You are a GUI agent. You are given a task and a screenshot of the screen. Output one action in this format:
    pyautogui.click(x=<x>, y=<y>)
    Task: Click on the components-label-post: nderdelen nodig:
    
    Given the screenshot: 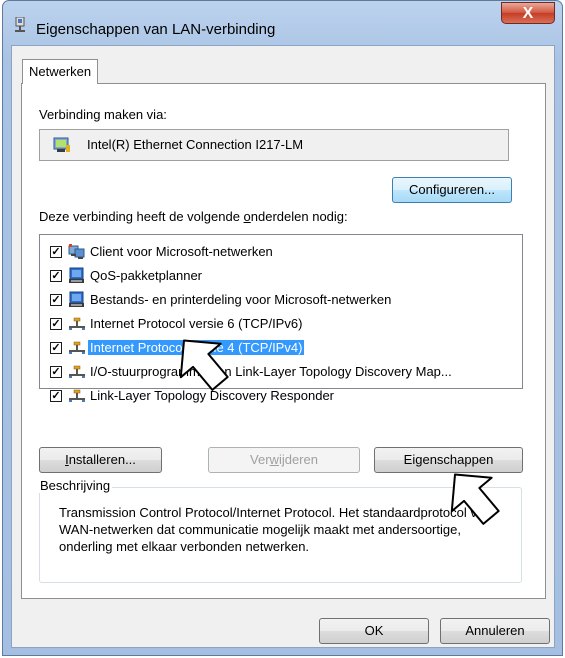 What is the action you would take?
    pyautogui.click(x=299, y=216)
    